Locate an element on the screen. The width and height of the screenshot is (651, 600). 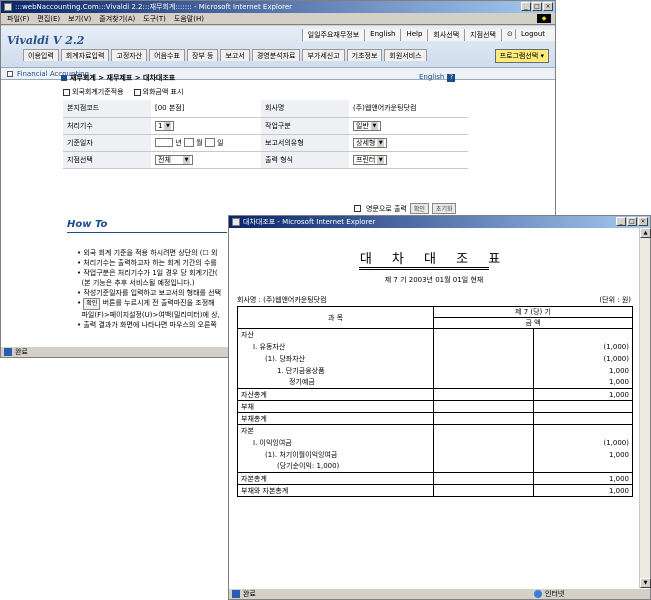
report-period: 제 7 기 2003년 01월 01일 현재 is located at coordinates (434, 280).